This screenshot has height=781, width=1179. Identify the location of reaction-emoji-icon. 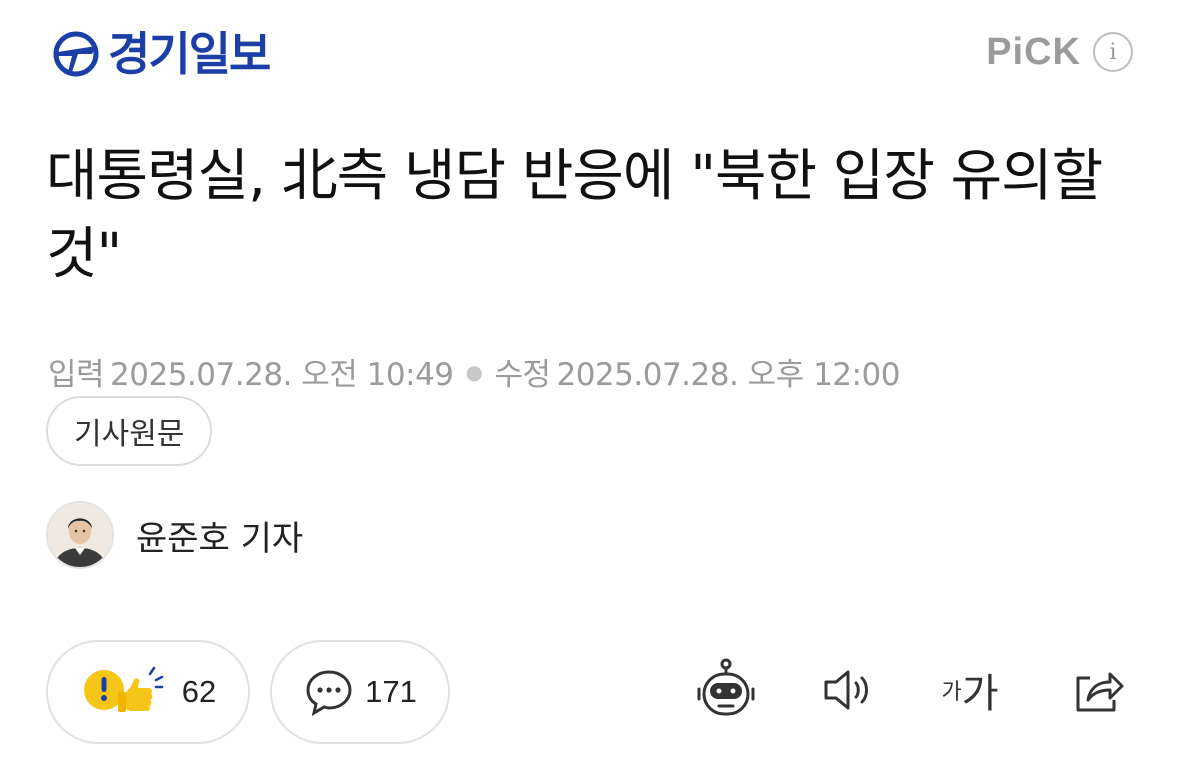
(123, 689).